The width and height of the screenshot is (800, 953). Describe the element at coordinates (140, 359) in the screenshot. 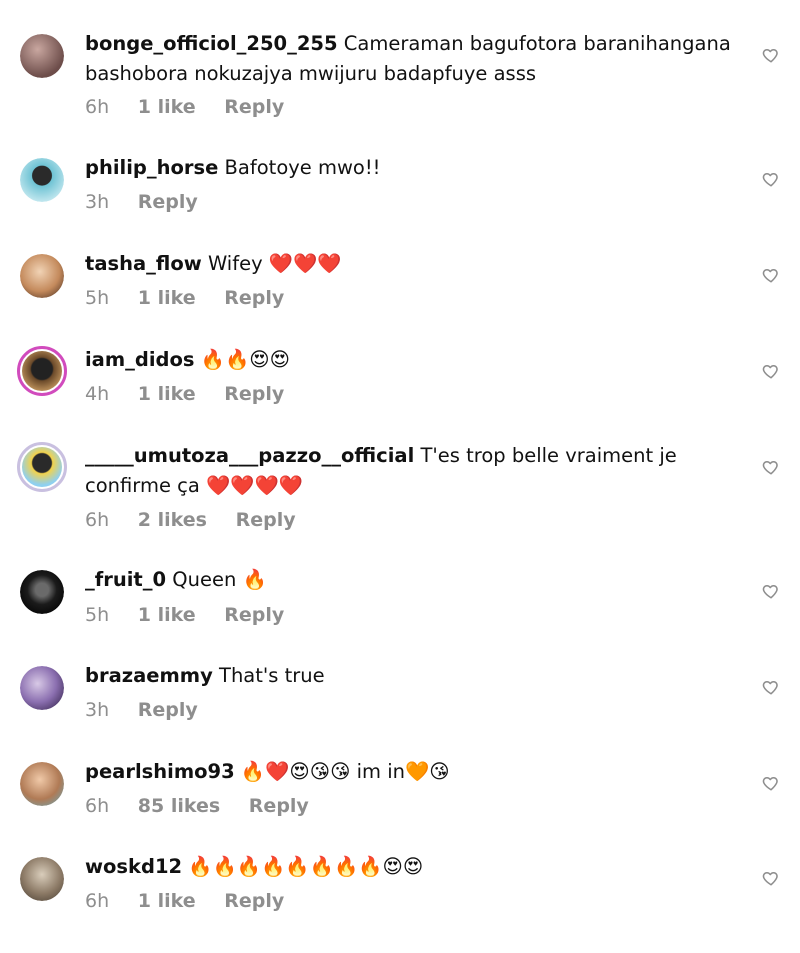

I see `comment-username: iam_didos` at that location.